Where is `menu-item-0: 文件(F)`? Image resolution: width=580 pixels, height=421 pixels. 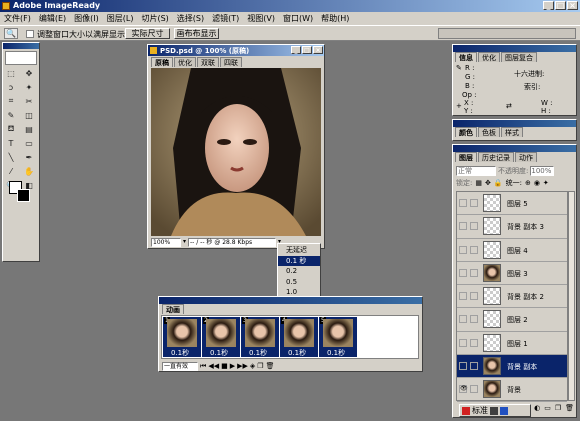
menu-item-0: 文件(F) is located at coordinates (17, 19).